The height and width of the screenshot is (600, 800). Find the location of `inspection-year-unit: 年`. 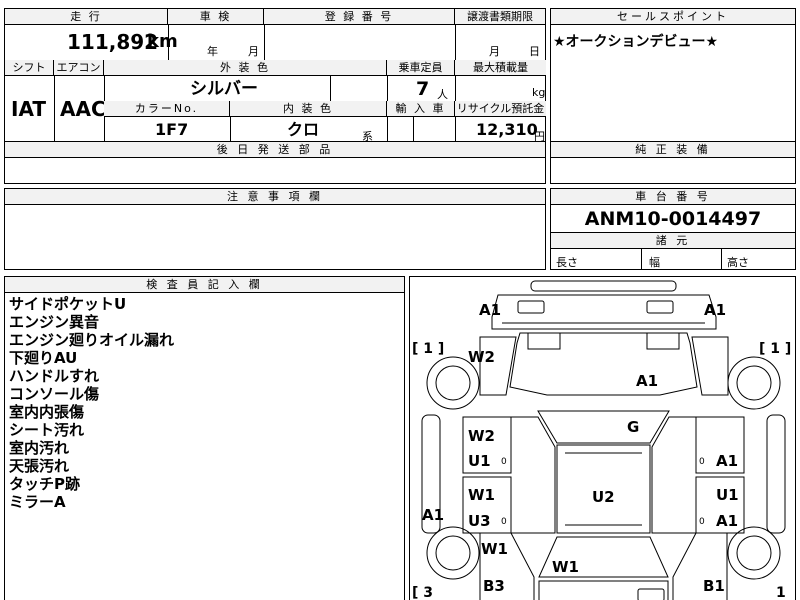

inspection-year-unit: 年 is located at coordinates (212, 51).